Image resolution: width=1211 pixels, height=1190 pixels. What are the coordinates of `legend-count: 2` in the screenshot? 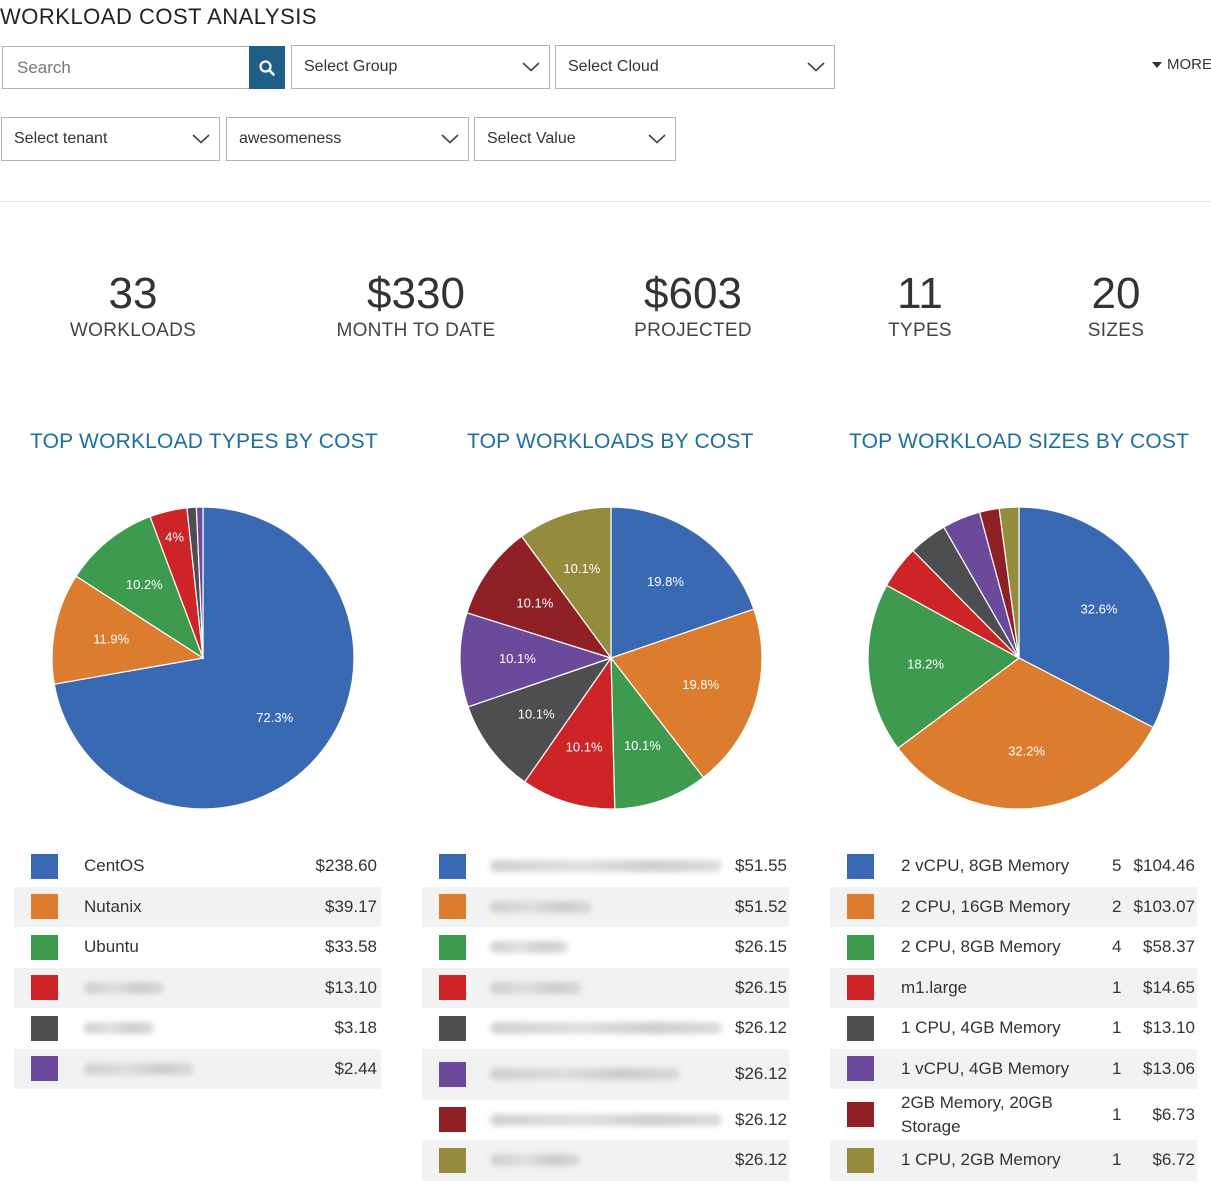 It's located at (1117, 906).